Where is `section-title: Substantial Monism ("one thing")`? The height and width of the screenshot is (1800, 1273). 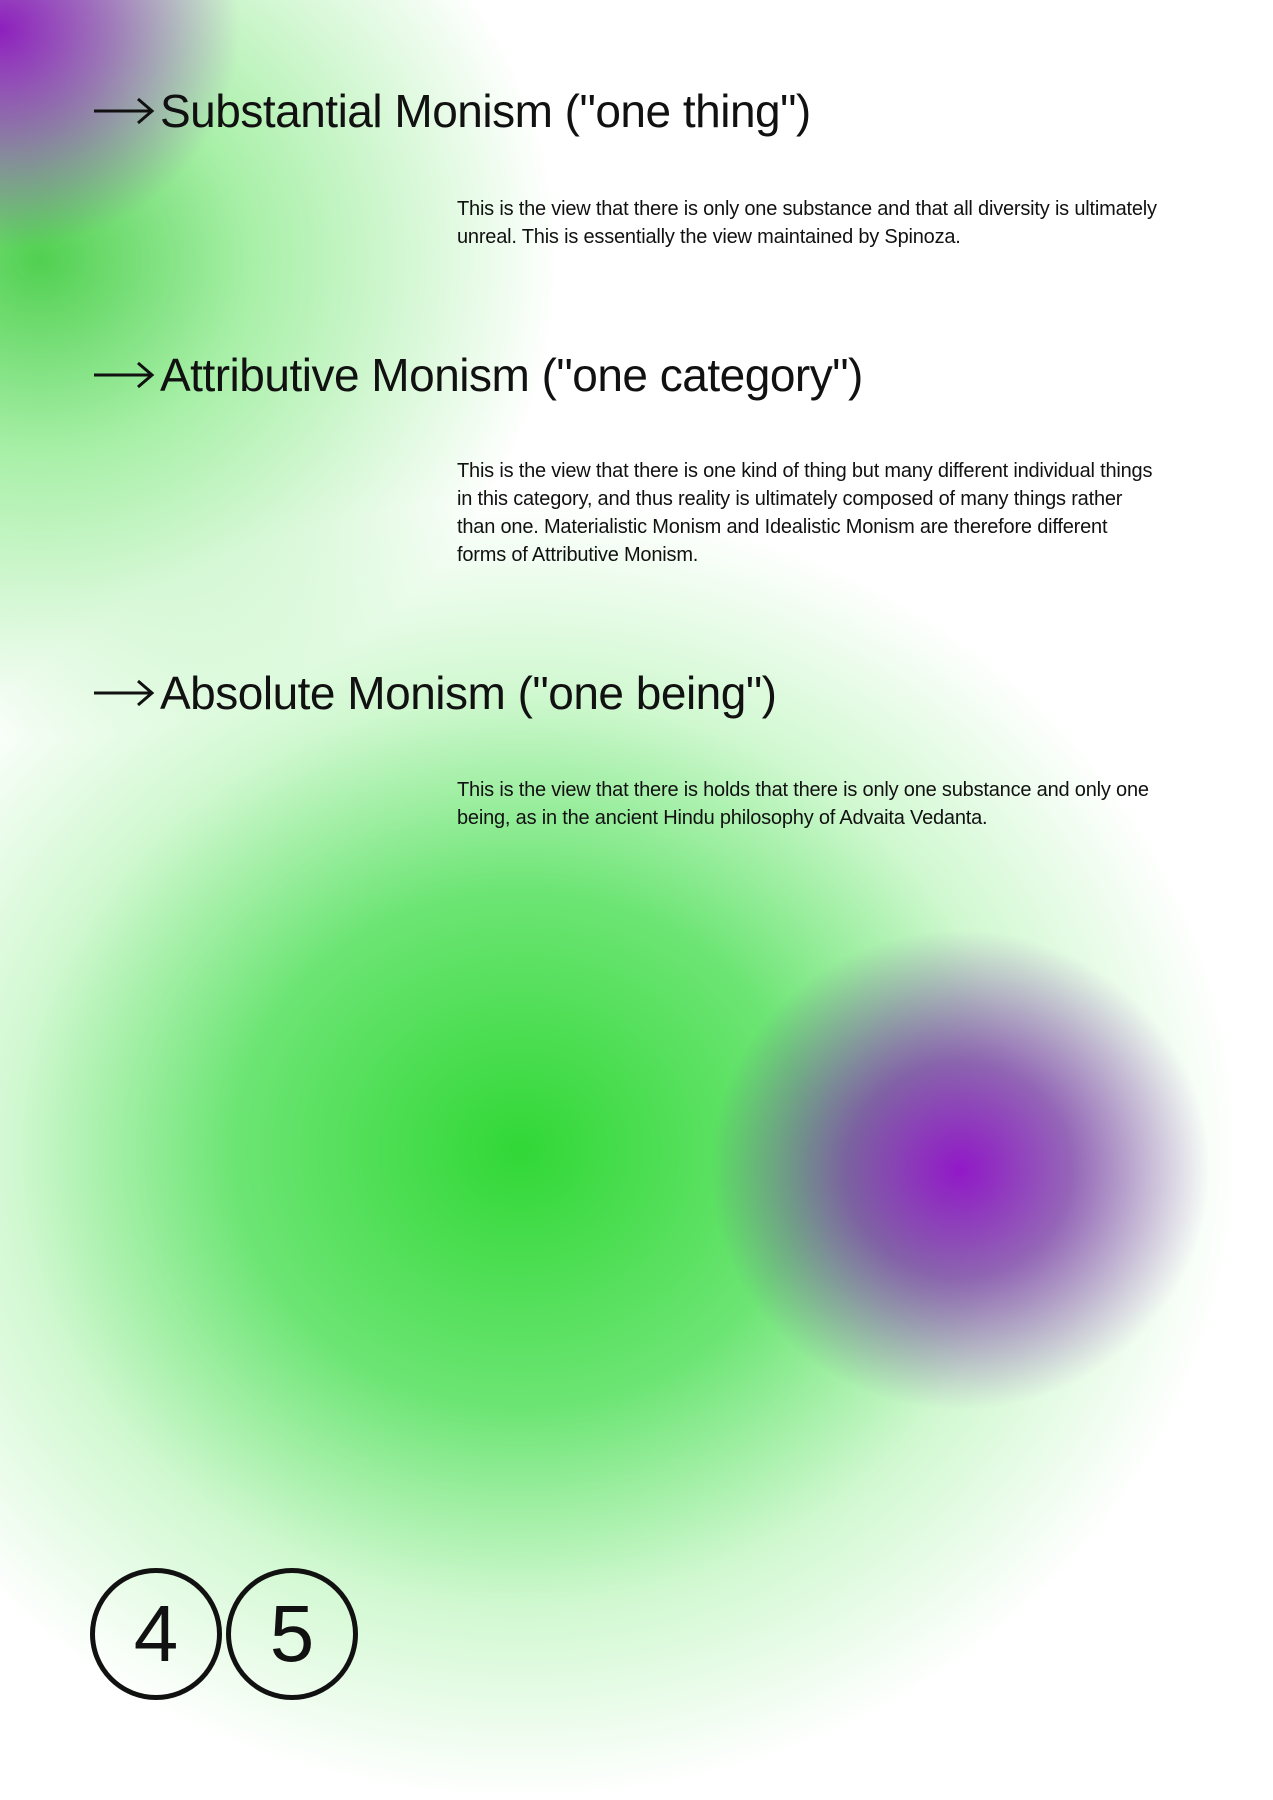
section-title: Substantial Monism ("one thing") is located at coordinates (485, 111).